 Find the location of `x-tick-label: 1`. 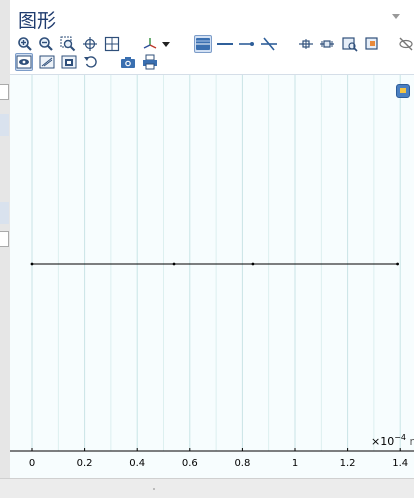

x-tick-label: 1 is located at coordinates (295, 463).